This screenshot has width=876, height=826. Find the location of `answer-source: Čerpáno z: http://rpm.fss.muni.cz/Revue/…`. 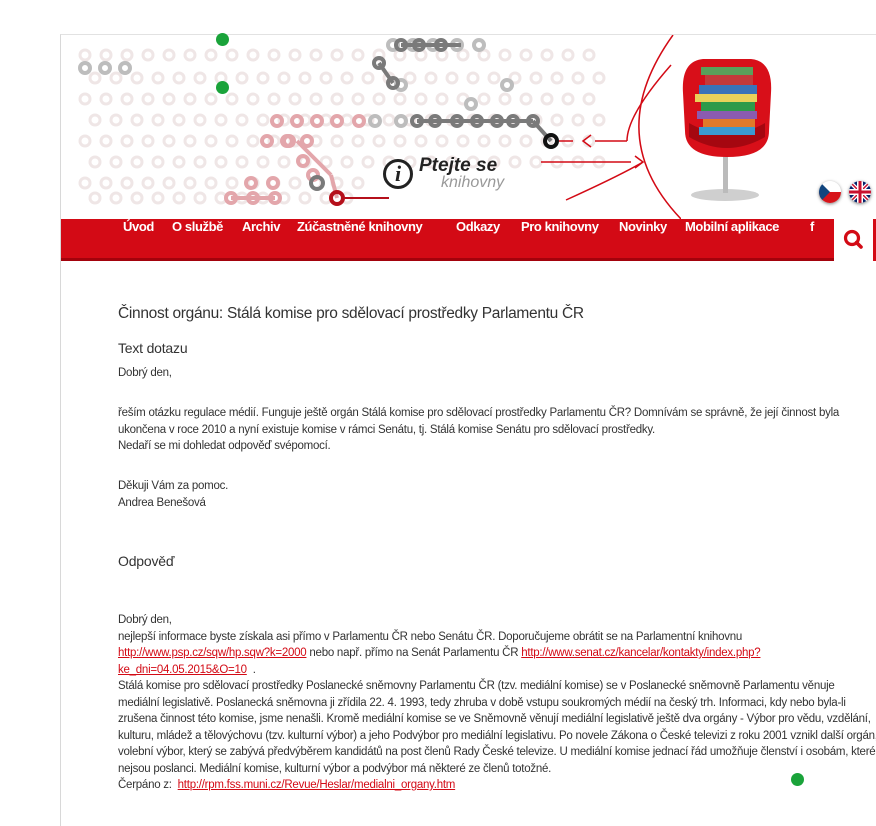

answer-source: Čerpáno z: http://rpm.fss.muni.cz/Revue/… is located at coordinates (497, 785).